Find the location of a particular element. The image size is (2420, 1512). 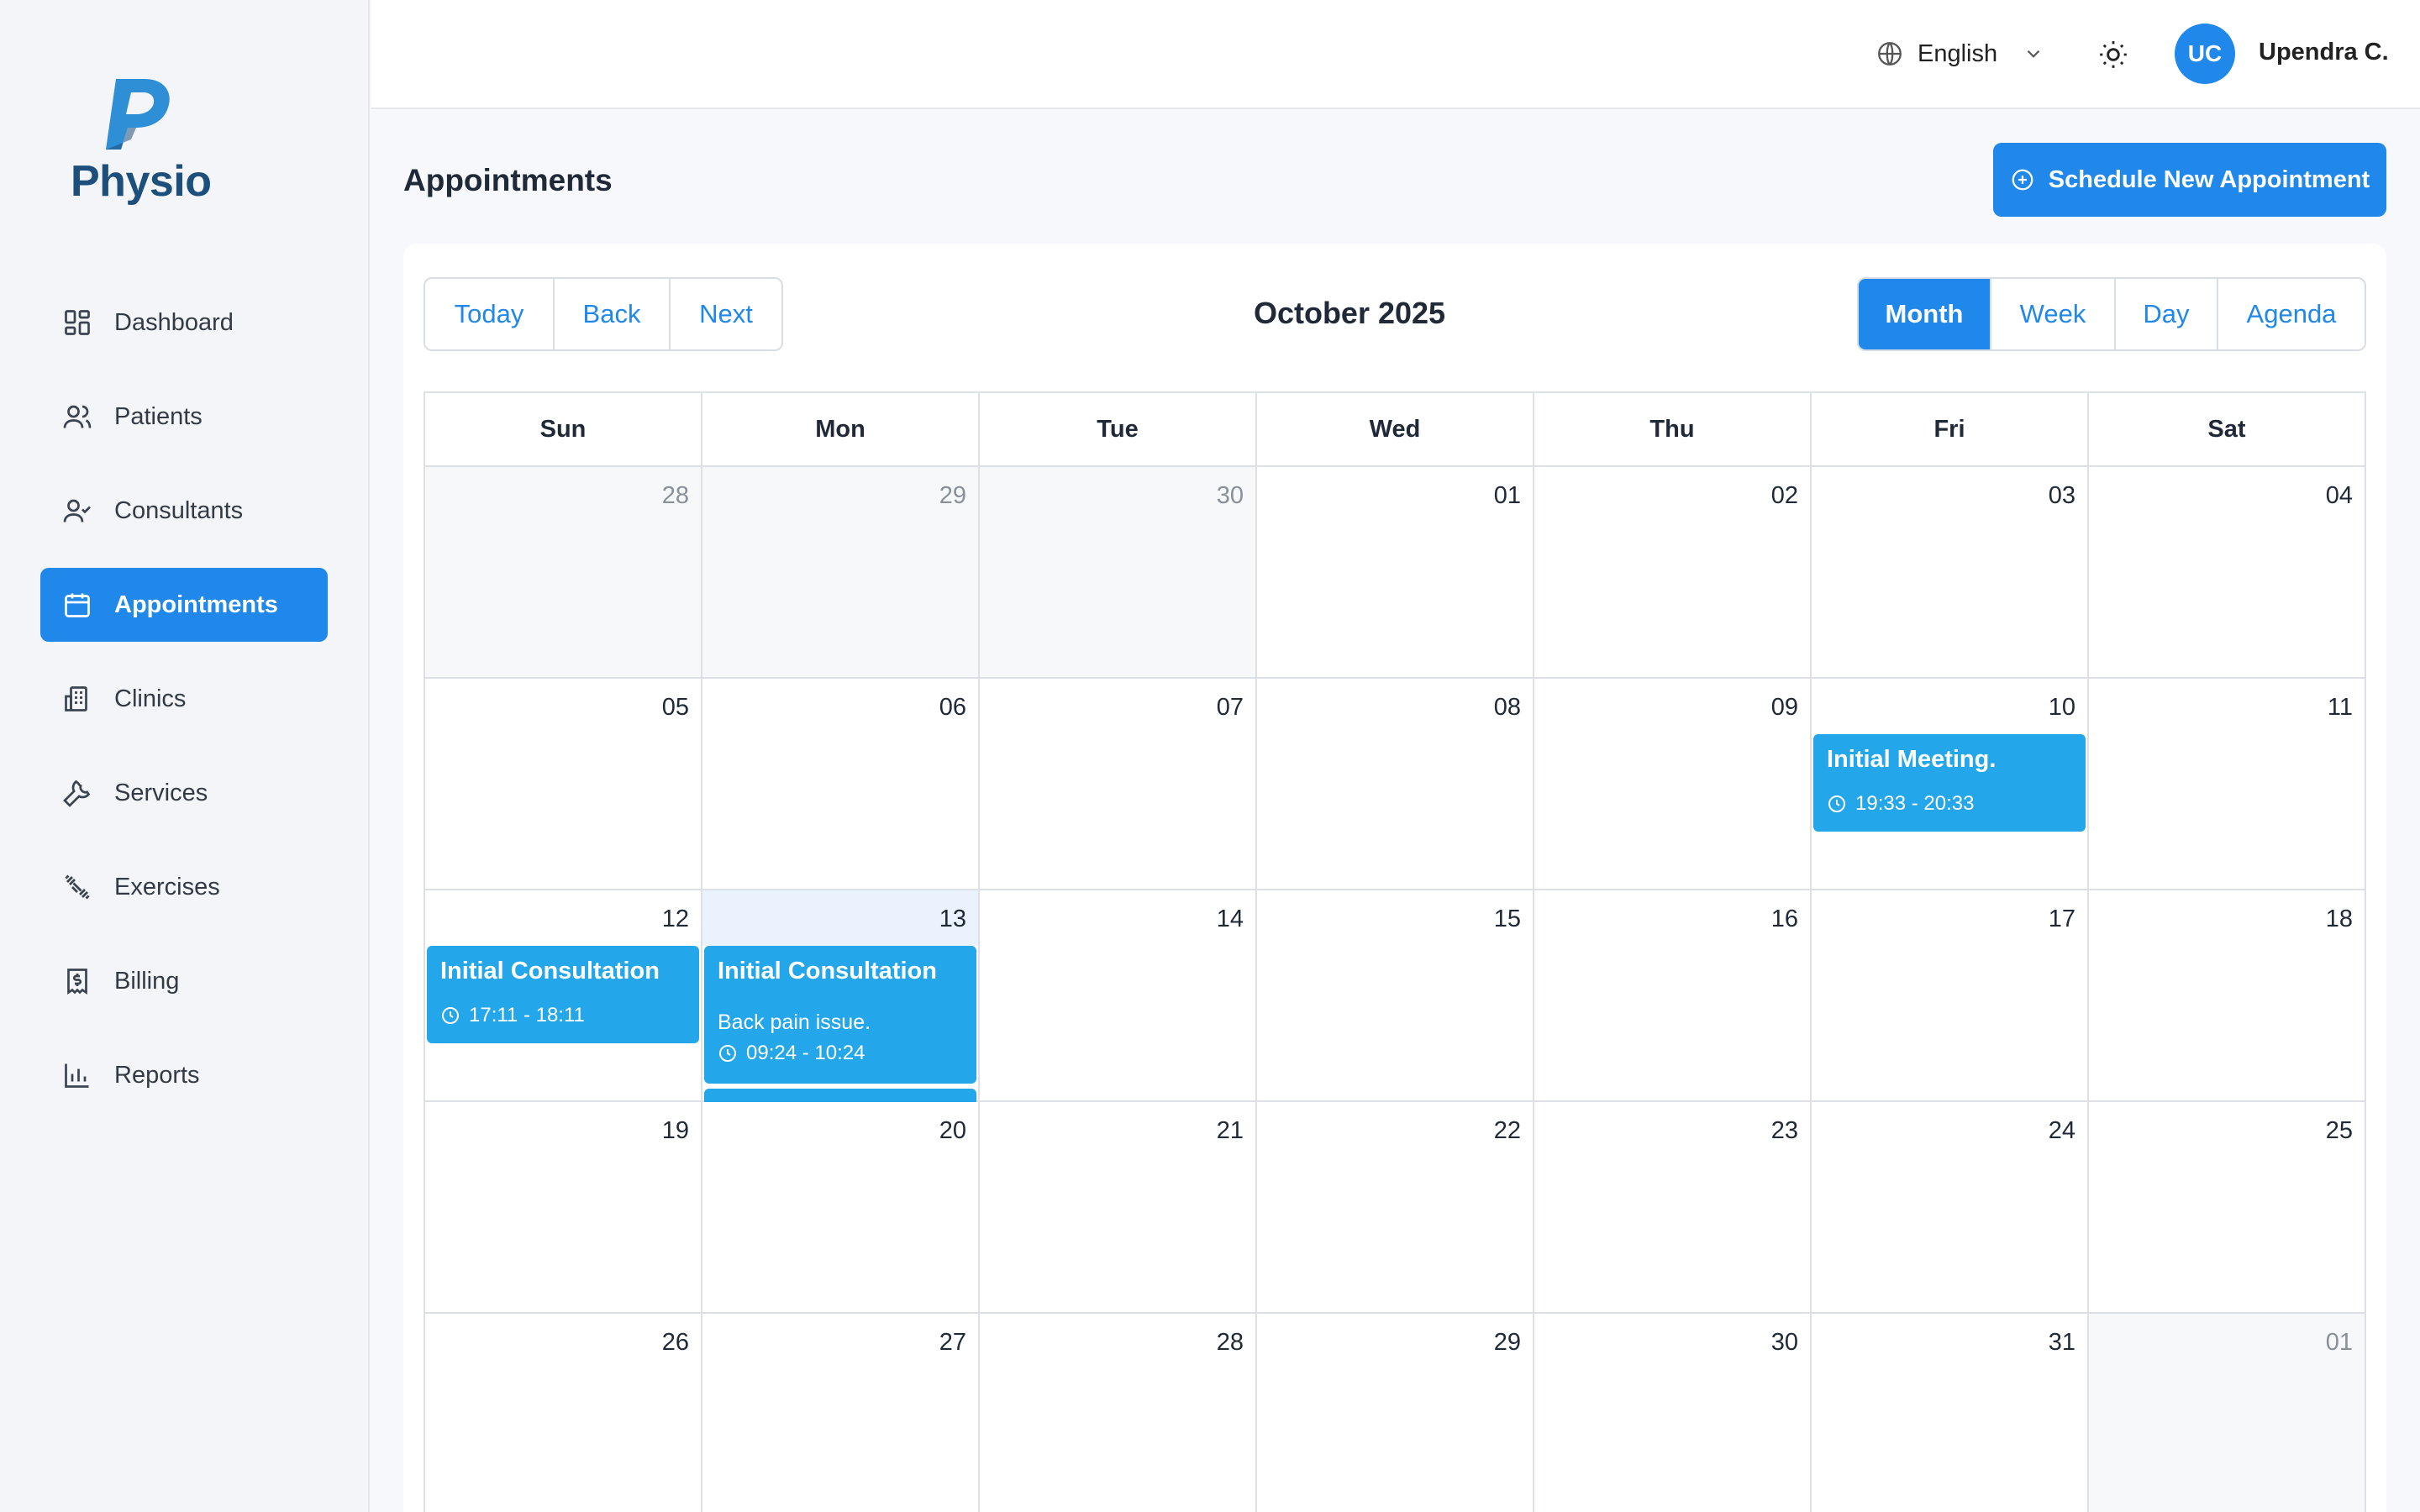

day-cell: 02 is located at coordinates (1673, 572).